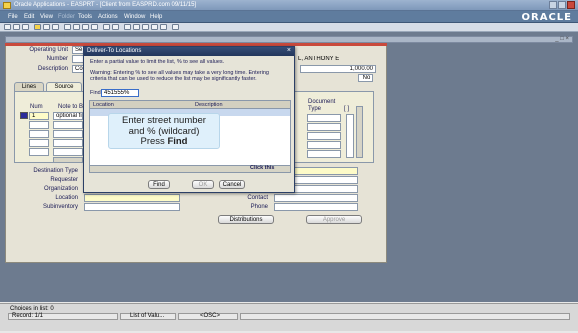 This screenshot has height=333, width=578. I want to click on record-indicator: Record: 1/1, so click(28, 316).